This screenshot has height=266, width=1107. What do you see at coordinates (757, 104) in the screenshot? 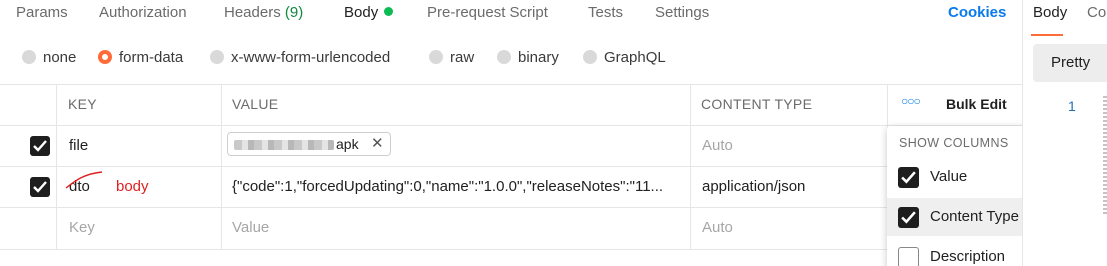
I see `column-header-content-type: CONTENT TYPE` at bounding box center [757, 104].